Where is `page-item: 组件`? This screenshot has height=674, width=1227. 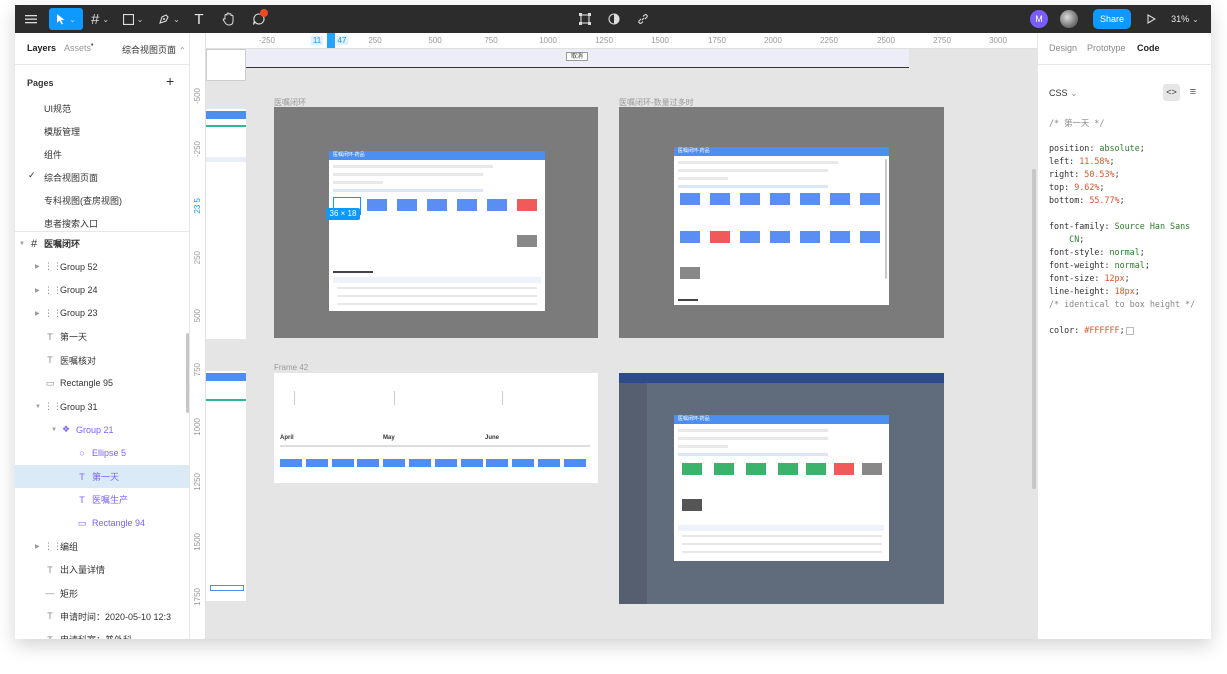 page-item: 组件 is located at coordinates (53, 154).